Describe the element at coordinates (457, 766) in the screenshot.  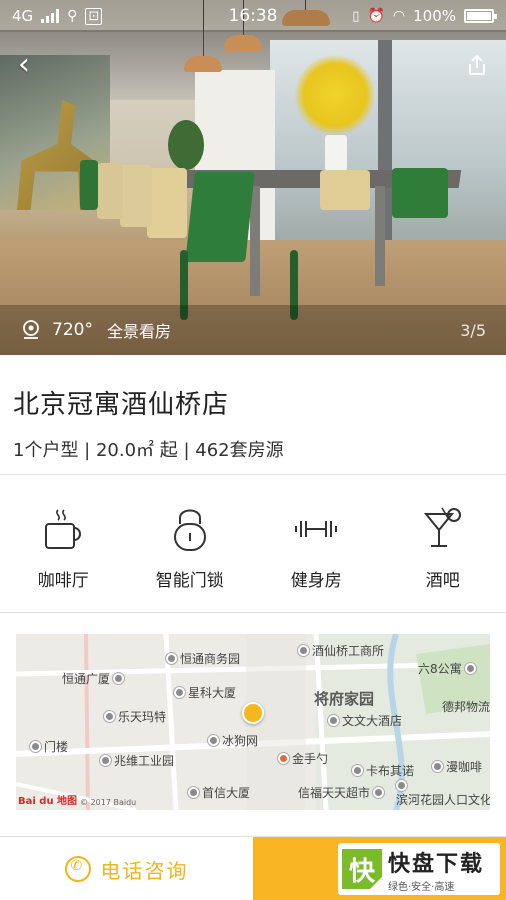
I see `map-poi: 漫咖啡` at that location.